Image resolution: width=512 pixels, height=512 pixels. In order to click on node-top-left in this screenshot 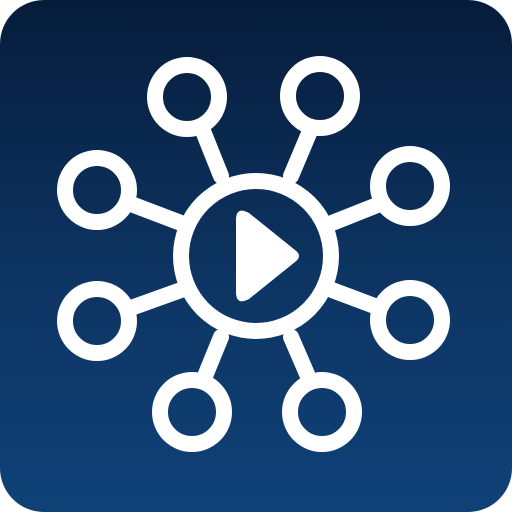, I will do `click(187, 97)`.